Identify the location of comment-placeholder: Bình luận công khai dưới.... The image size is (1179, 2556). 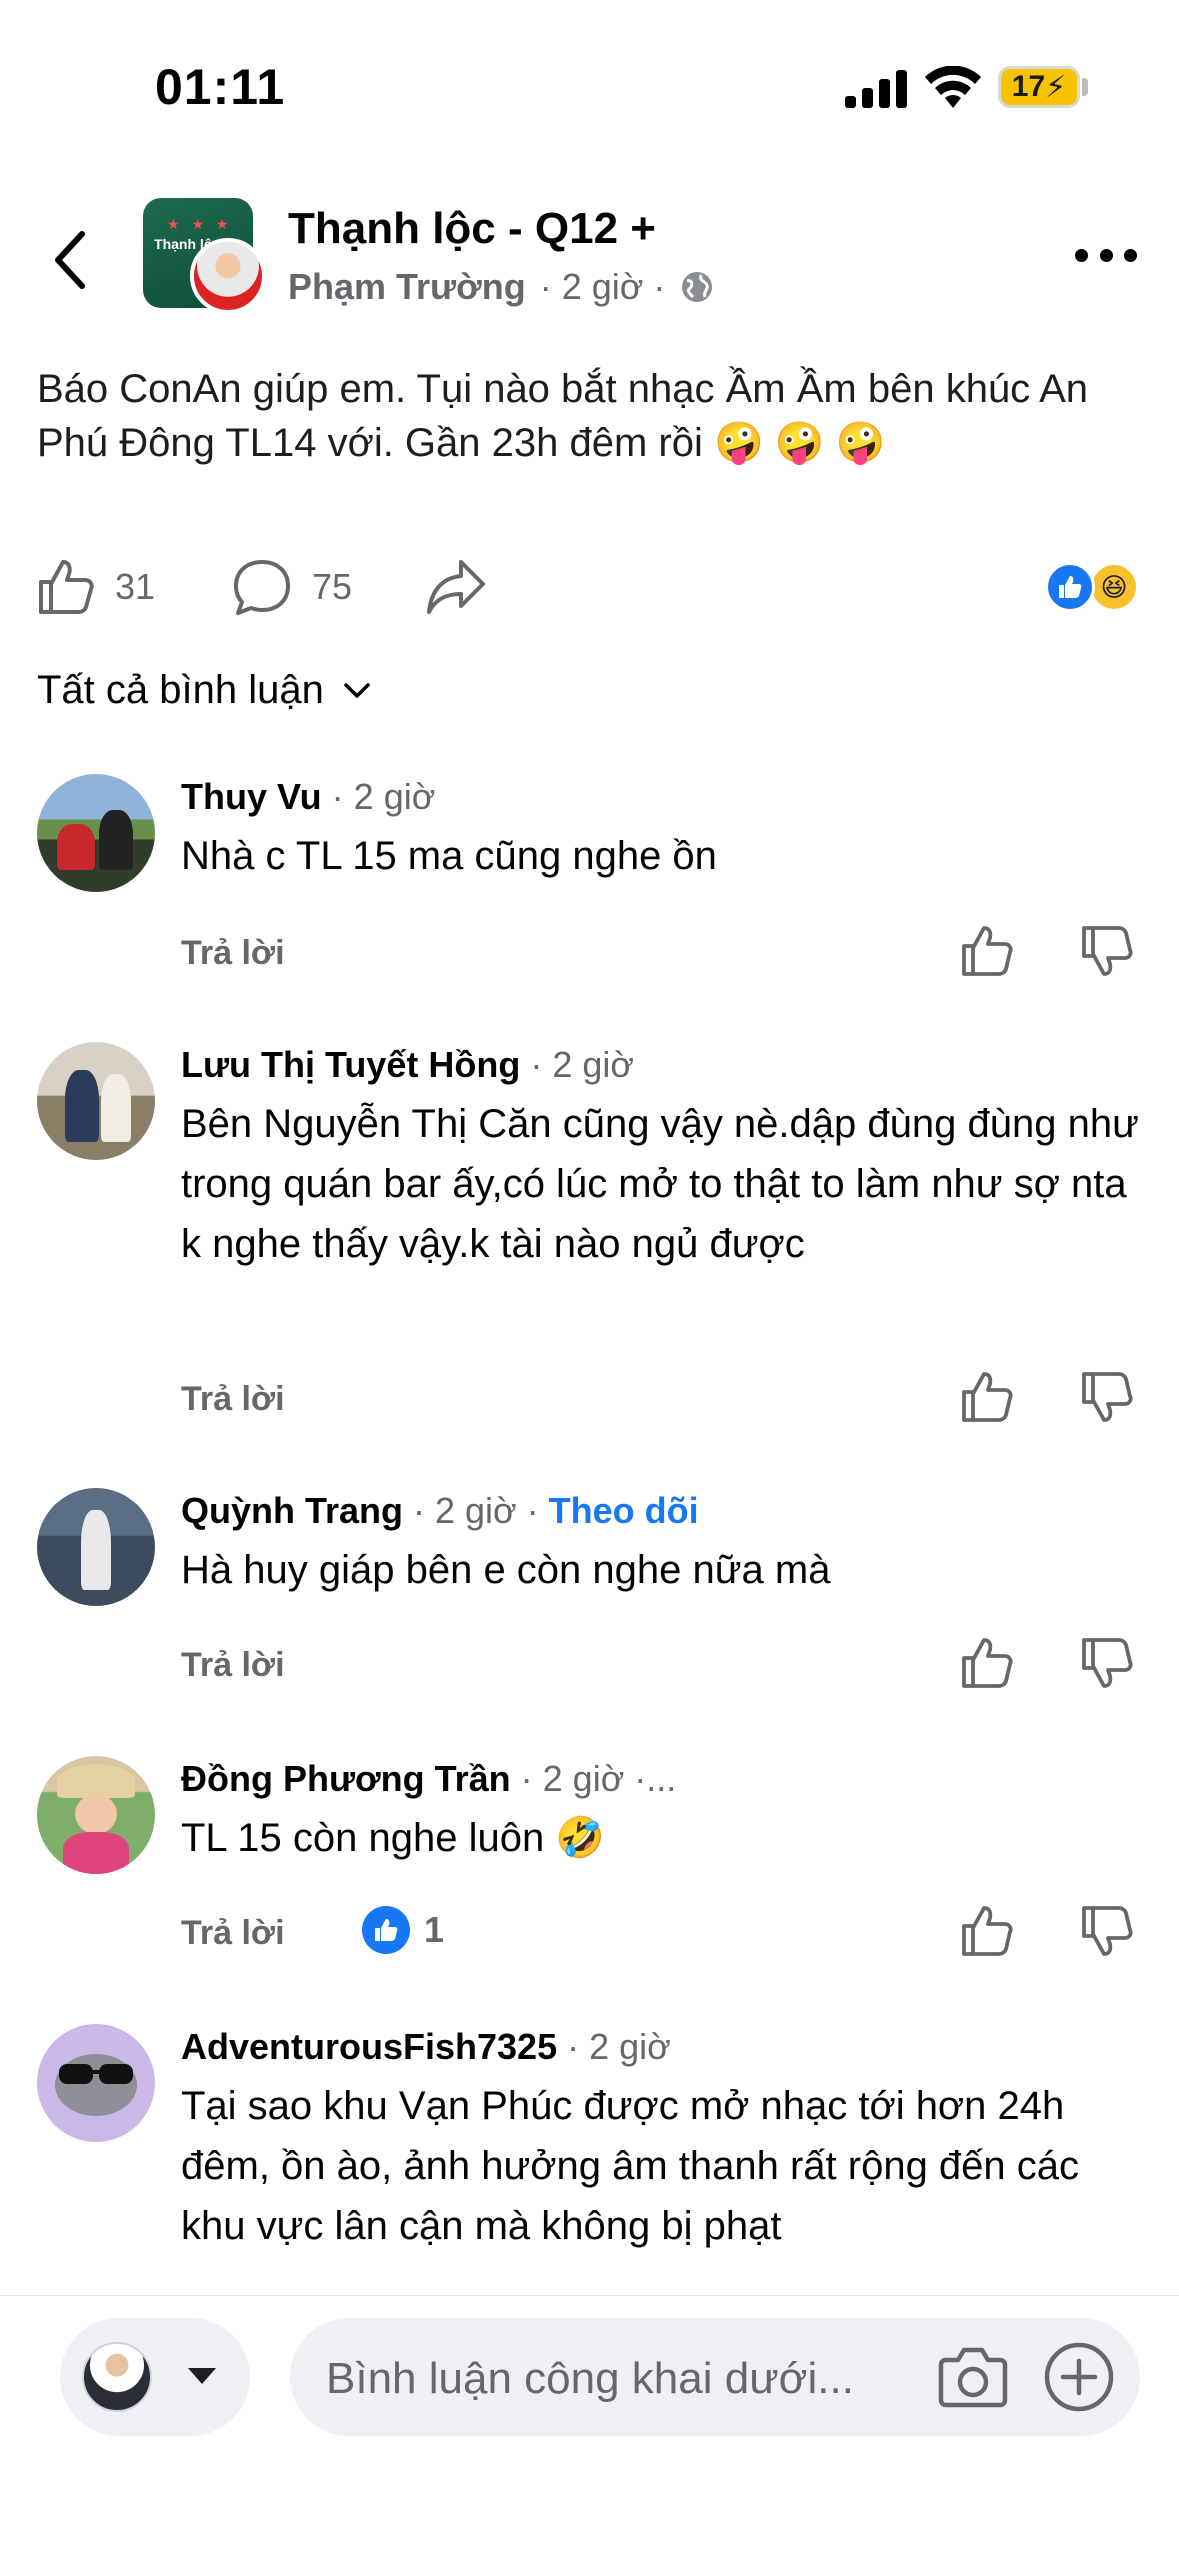
(590, 2378).